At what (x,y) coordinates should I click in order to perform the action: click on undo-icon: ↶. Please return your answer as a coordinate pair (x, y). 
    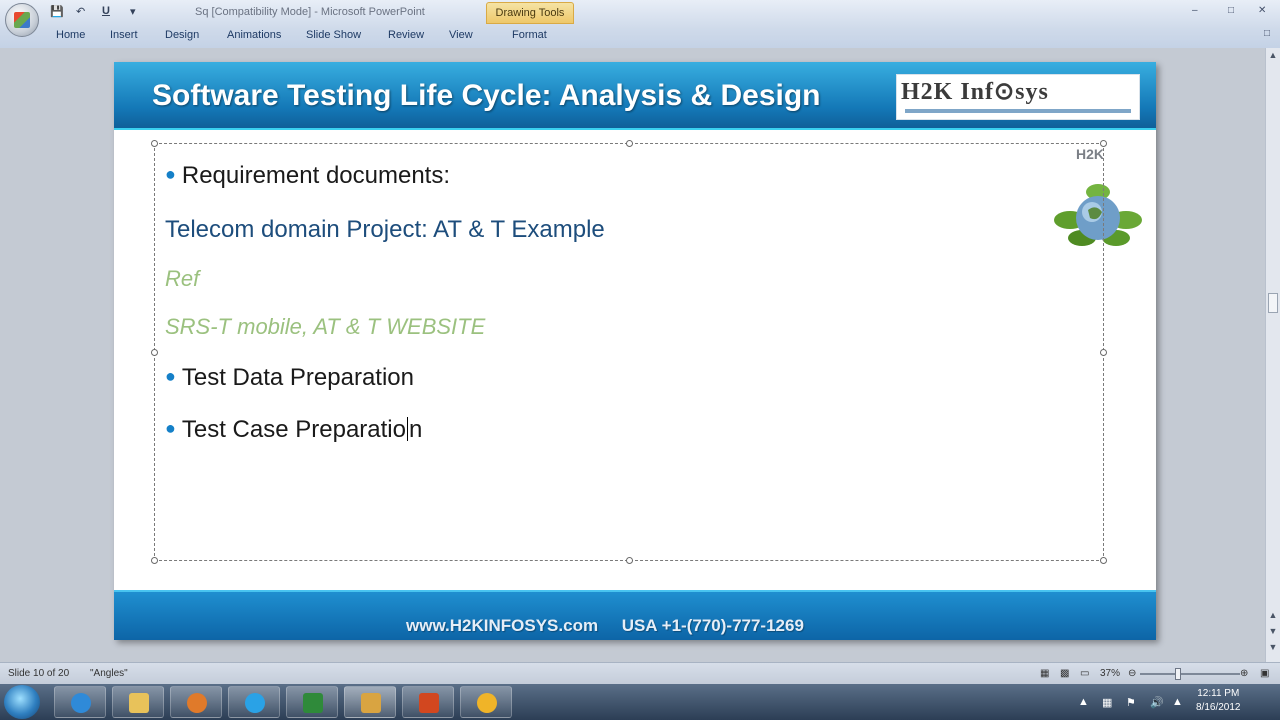
    Looking at the image, I should click on (80, 11).